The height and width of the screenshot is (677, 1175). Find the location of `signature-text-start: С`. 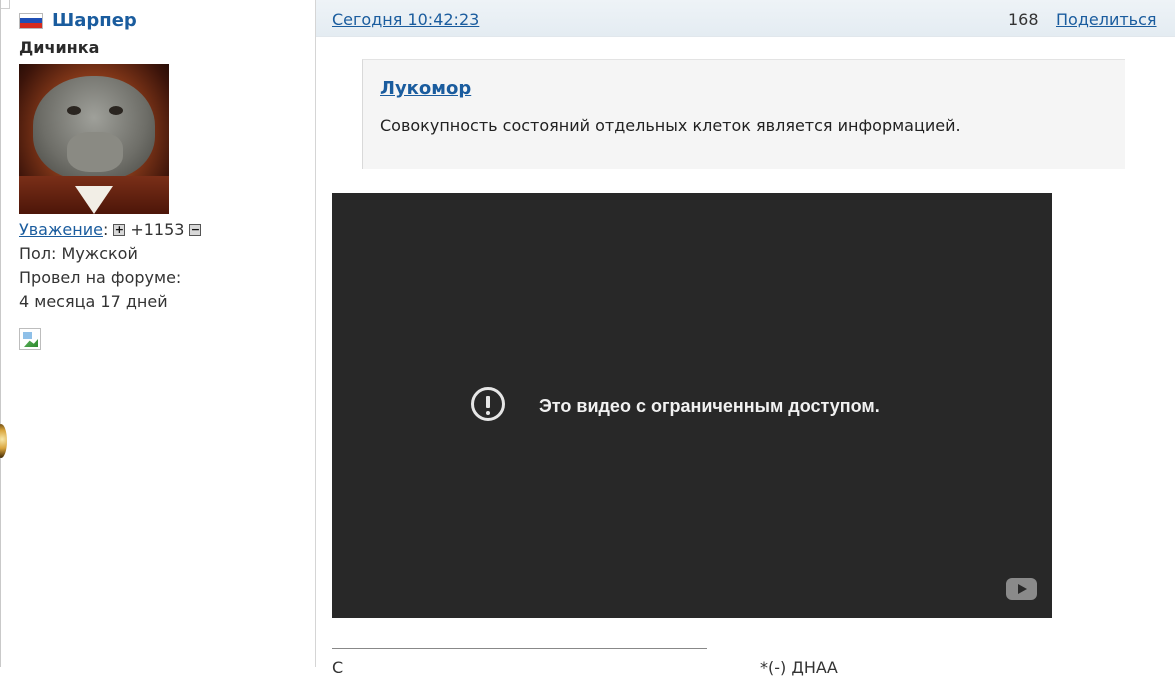

signature-text-start: С is located at coordinates (338, 667).